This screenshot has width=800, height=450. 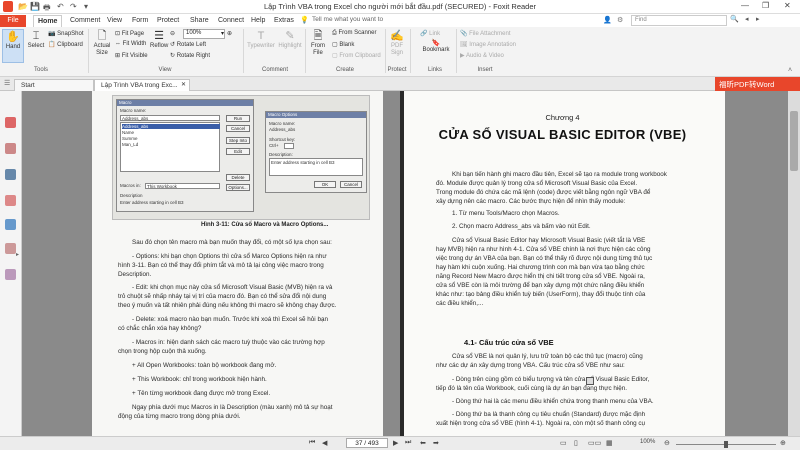 I want to click on prev-result-icon: ◂, so click(x=747, y=19).